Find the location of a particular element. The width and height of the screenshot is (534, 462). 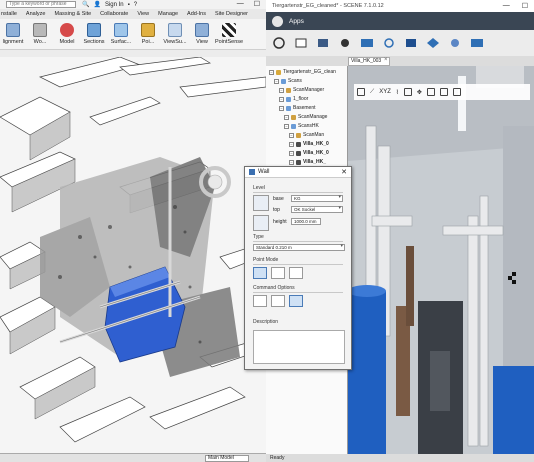

link-icon is located at coordinates (455, 43).